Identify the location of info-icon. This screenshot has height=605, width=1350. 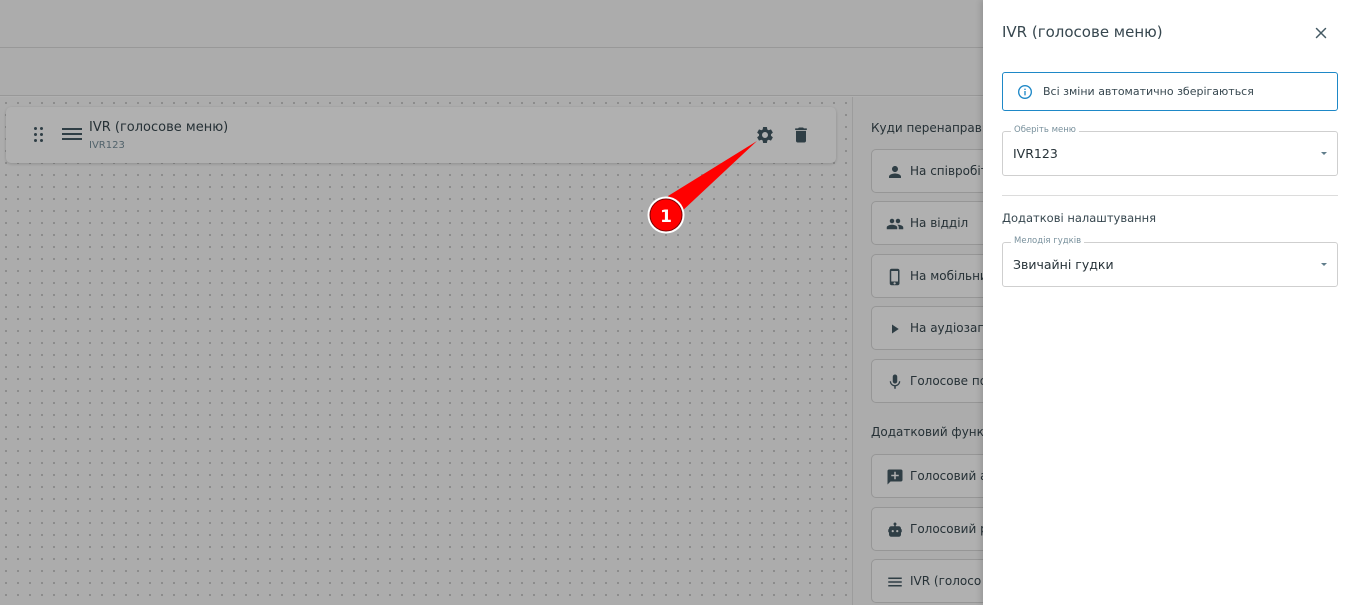
(1025, 92).